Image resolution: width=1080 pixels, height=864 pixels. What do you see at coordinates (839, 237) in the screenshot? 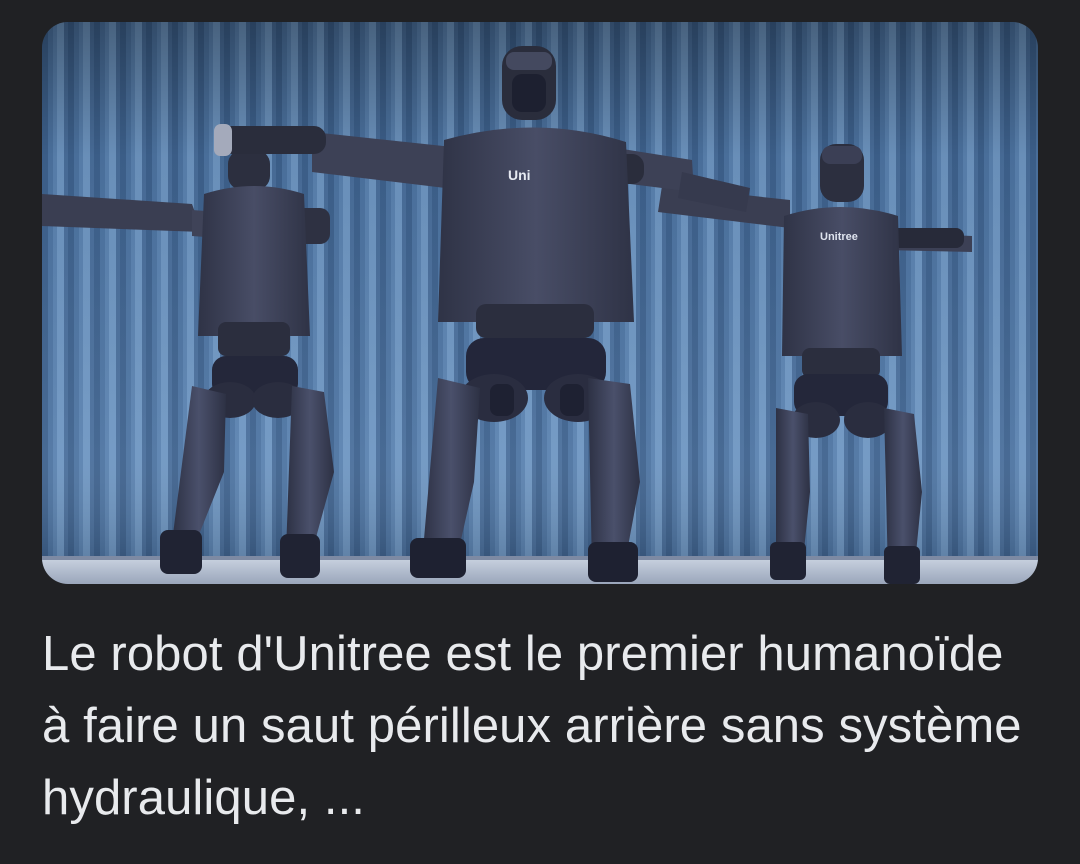
I see `robot-right-logo: Unitree` at bounding box center [839, 237].